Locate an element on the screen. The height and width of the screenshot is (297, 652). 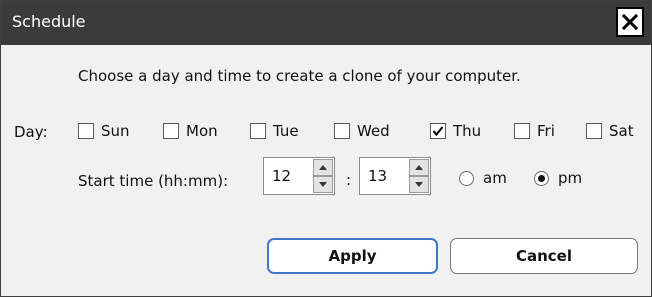
day-option-label: Sun is located at coordinates (115, 131).